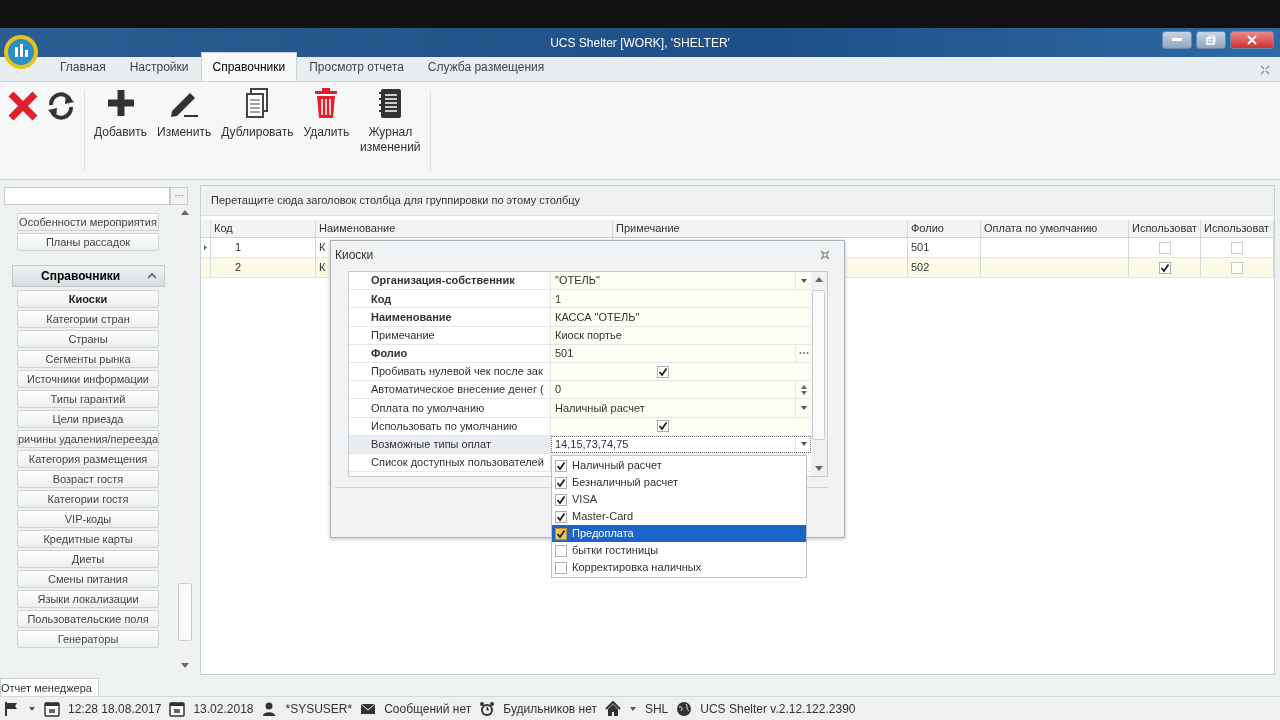 This screenshot has height=720, width=1280. What do you see at coordinates (88, 459) in the screenshot?
I see `nav-item: Категория размещения` at bounding box center [88, 459].